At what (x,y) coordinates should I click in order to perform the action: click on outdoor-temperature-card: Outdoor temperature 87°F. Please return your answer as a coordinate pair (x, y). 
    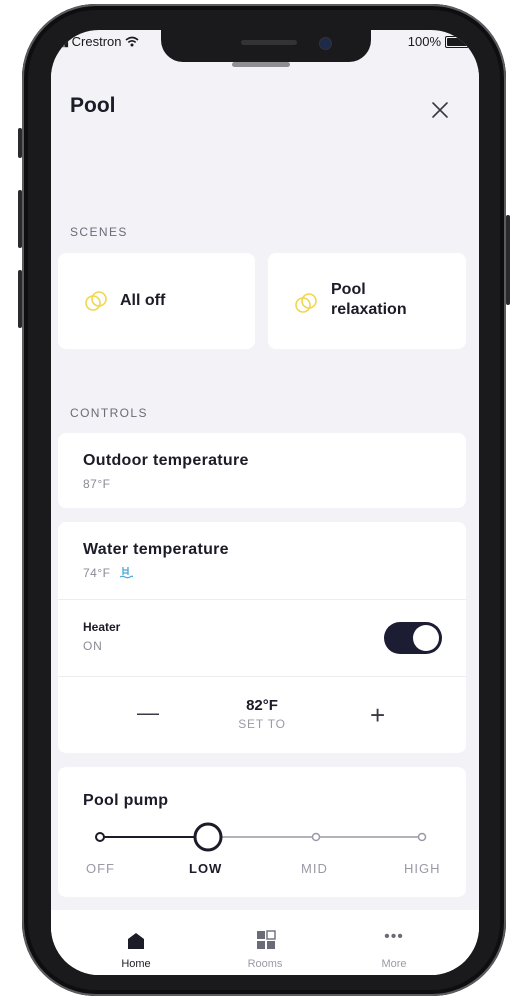
    Looking at the image, I should click on (262, 470).